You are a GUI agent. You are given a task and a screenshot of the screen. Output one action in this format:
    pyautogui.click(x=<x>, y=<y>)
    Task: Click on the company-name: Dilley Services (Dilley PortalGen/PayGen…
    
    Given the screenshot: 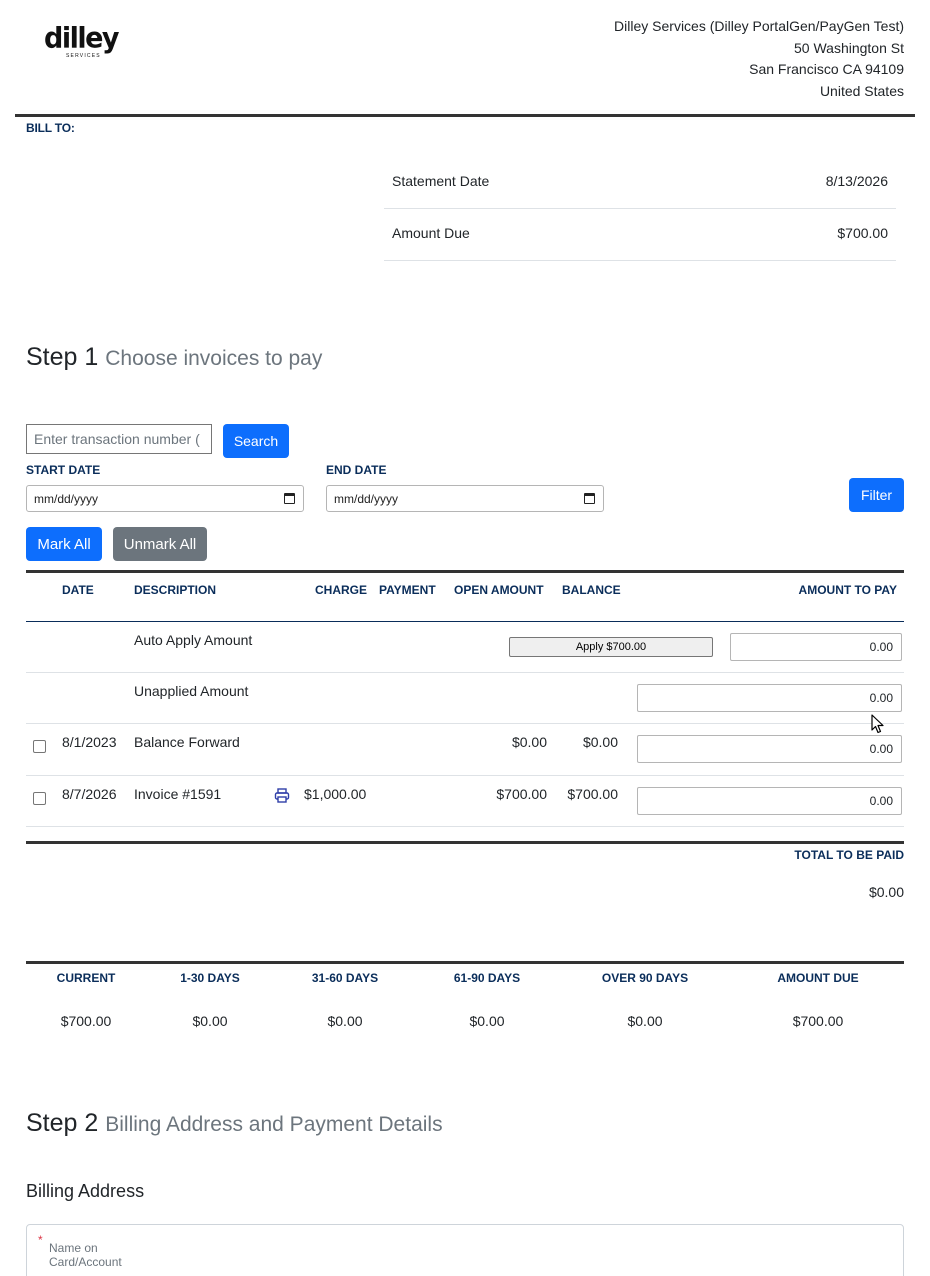 What is the action you would take?
    pyautogui.click(x=759, y=26)
    